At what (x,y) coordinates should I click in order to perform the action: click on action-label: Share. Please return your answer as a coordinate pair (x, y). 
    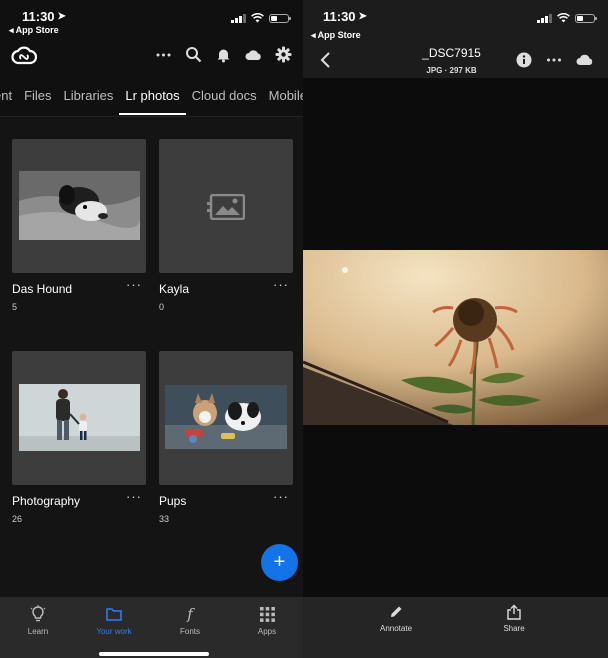
    Looking at the image, I should click on (514, 628).